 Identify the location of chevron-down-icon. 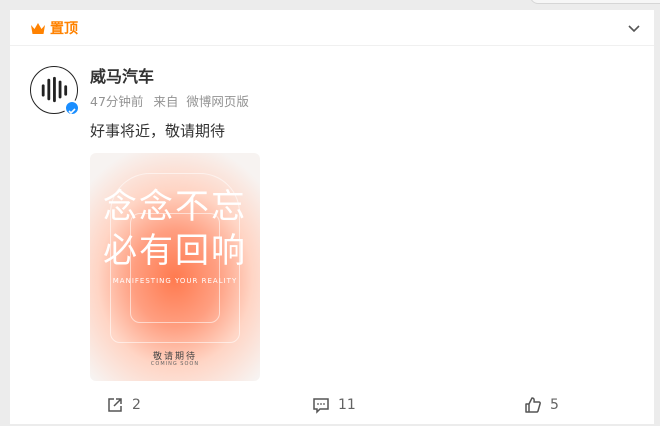
(634, 28).